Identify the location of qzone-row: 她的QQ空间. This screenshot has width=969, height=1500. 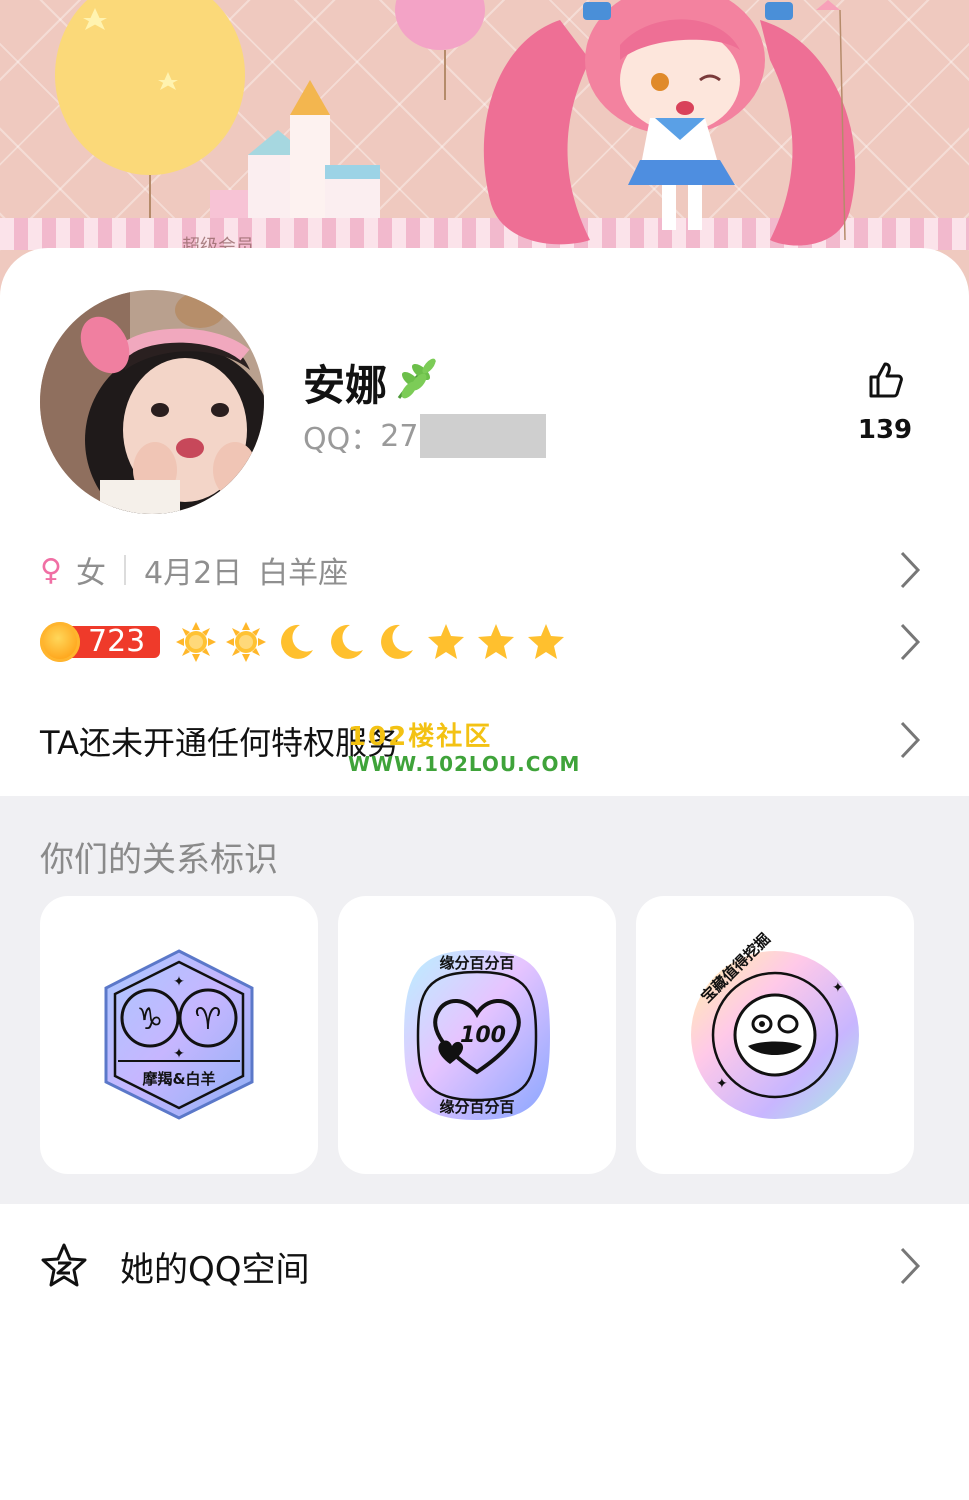
(175, 1266).